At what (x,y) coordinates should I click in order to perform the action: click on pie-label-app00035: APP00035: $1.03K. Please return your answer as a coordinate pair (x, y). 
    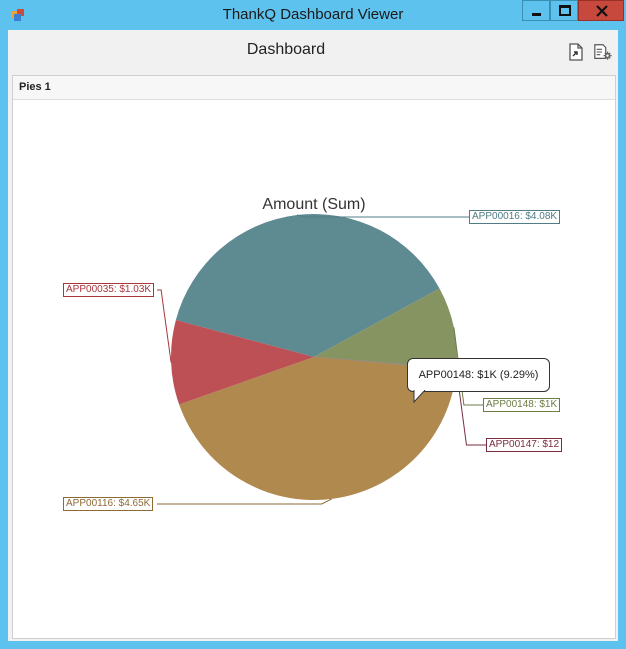
    Looking at the image, I should click on (109, 290).